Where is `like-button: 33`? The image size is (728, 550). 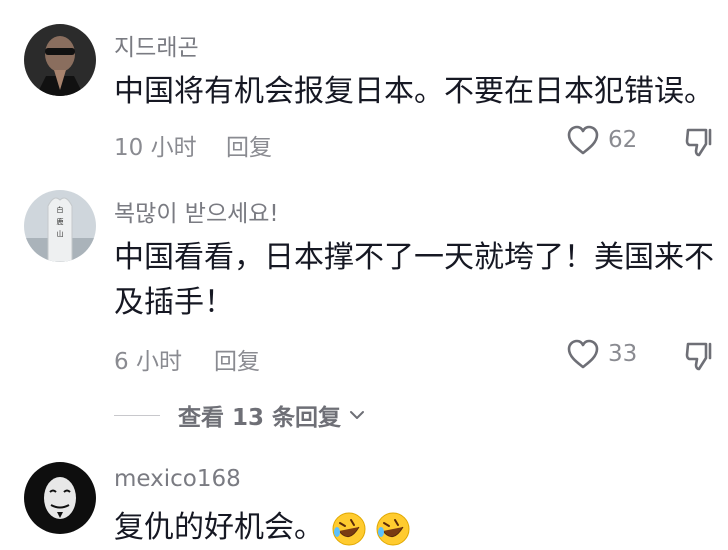 like-button: 33 is located at coordinates (601, 354).